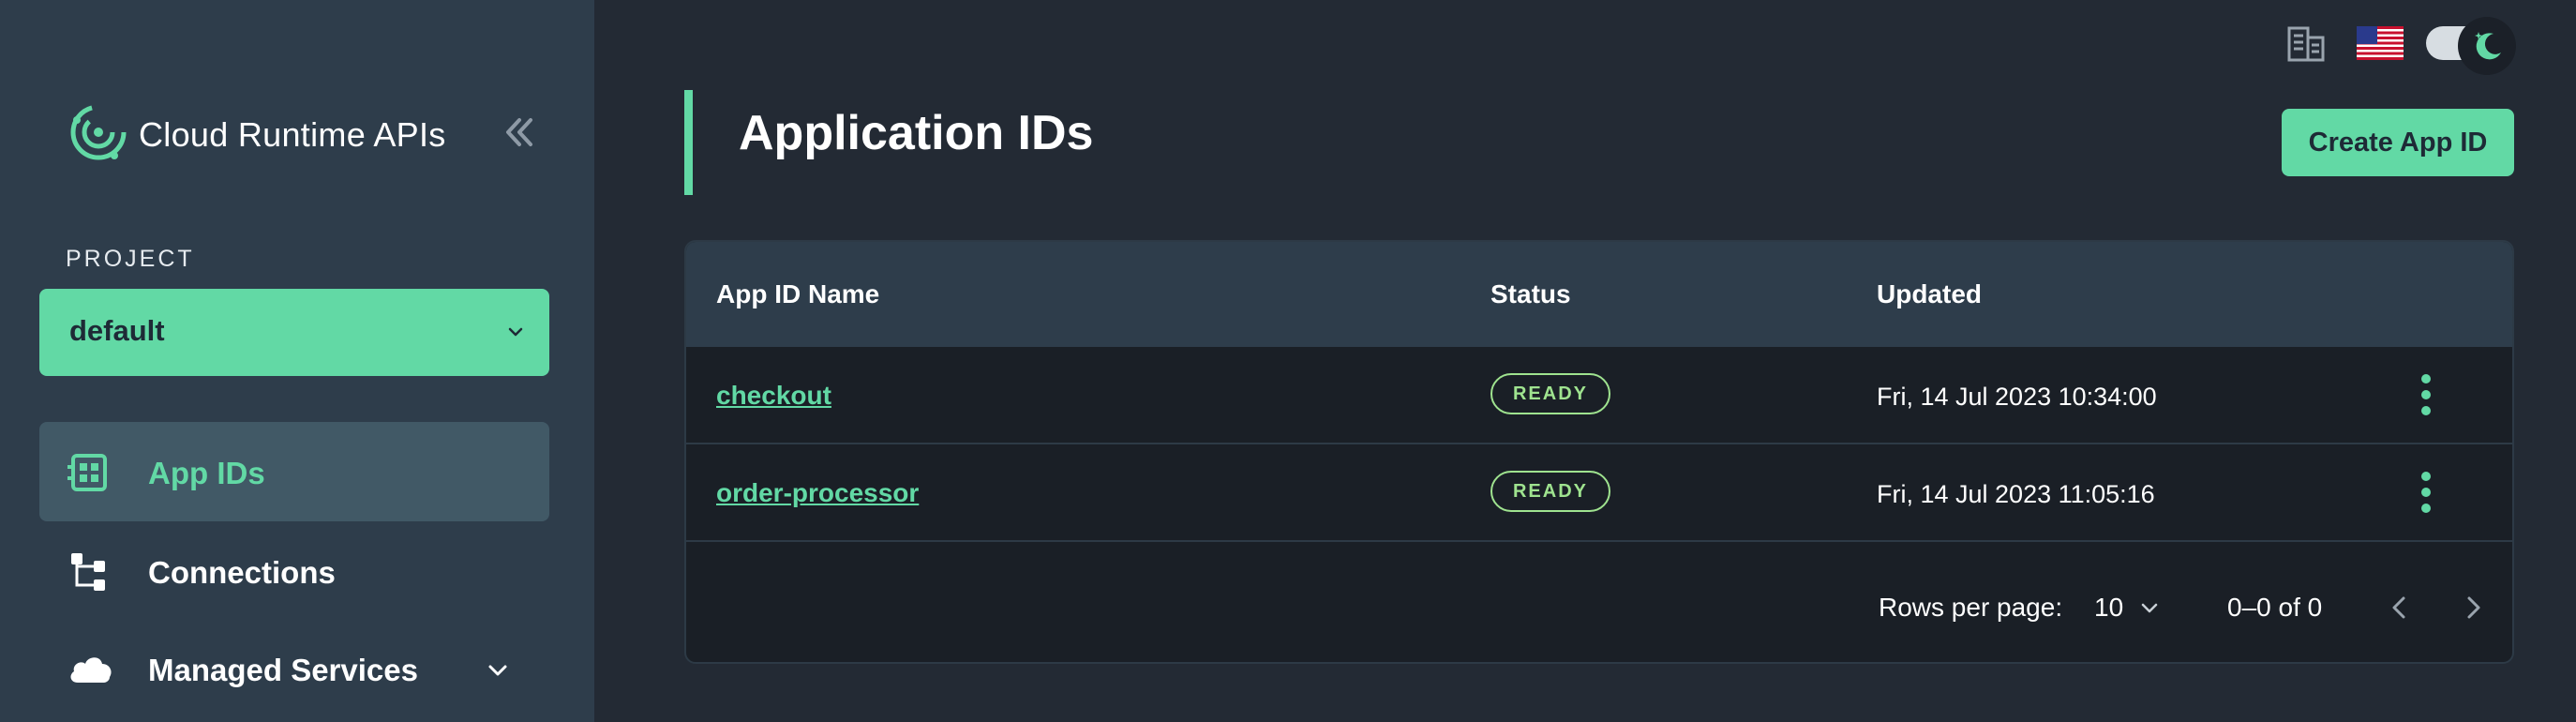  I want to click on column-header-name: App ID Name, so click(798, 294).